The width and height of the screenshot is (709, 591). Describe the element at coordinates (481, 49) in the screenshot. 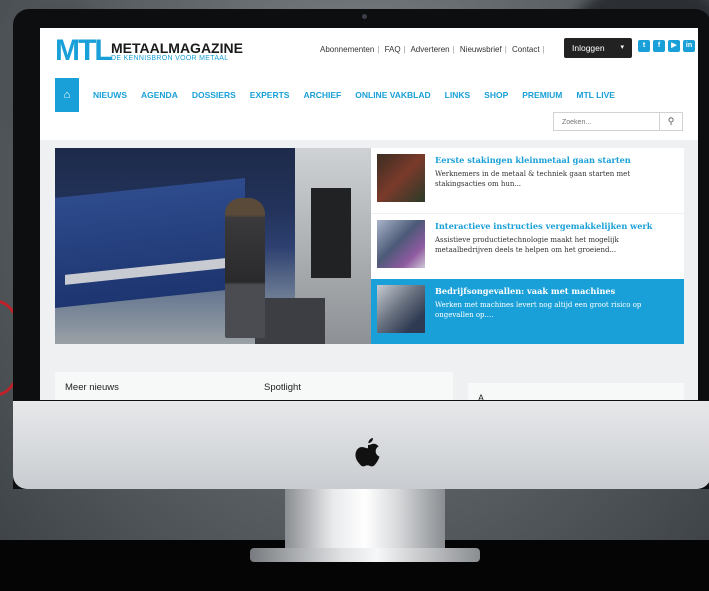

I see `top-link-nieuwsbrief: Nieuwsbrief` at that location.